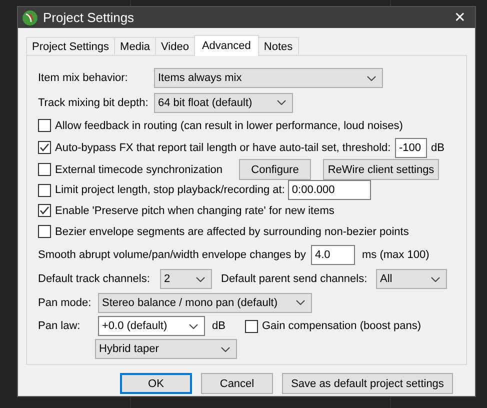 The width and height of the screenshot is (487, 408). I want to click on label: ms (max 100), so click(396, 254).